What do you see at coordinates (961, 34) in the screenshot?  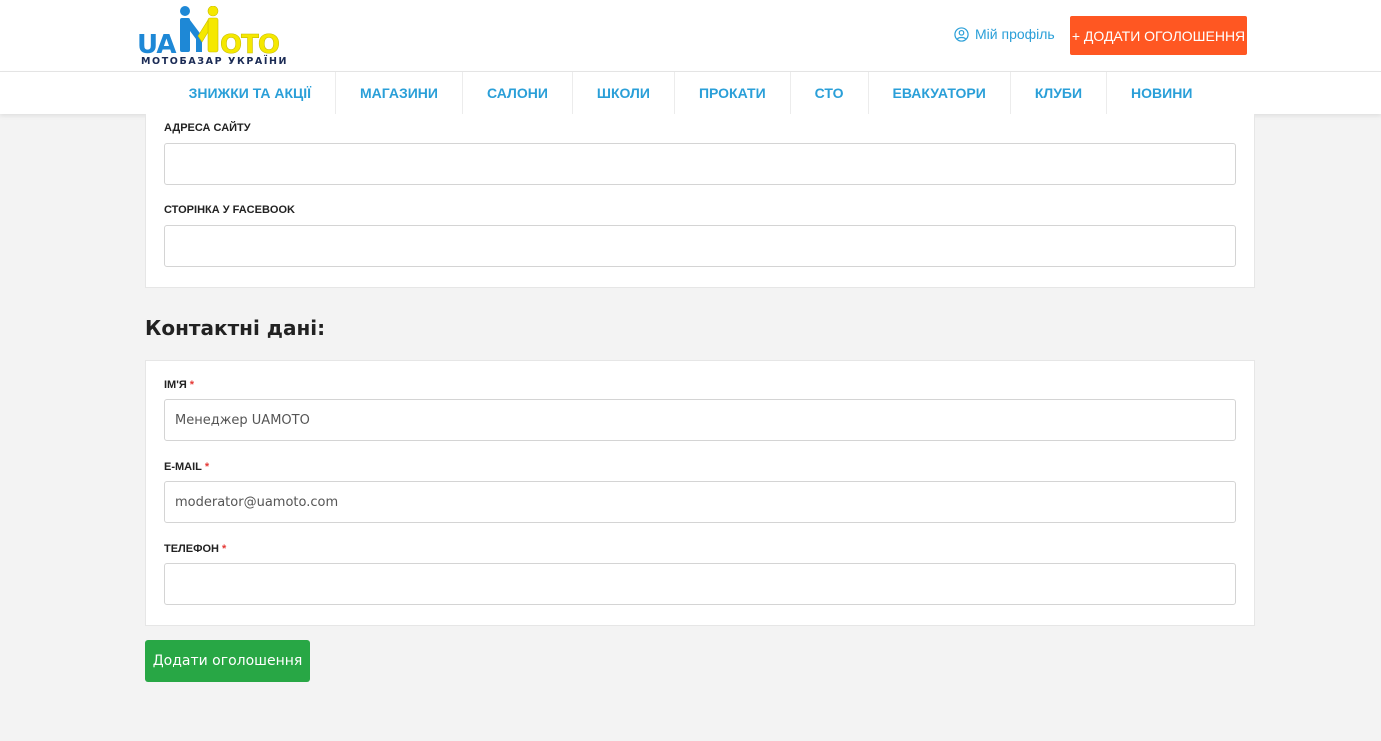 I see `user-circle-icon` at bounding box center [961, 34].